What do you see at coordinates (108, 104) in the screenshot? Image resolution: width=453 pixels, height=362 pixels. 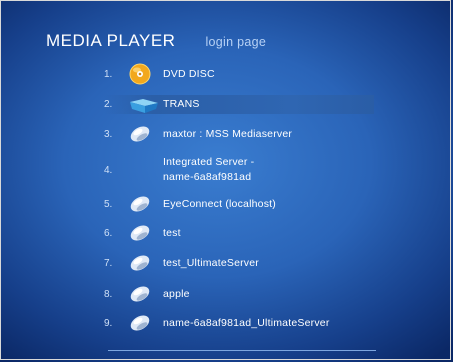 I see `item-number: 2.` at bounding box center [108, 104].